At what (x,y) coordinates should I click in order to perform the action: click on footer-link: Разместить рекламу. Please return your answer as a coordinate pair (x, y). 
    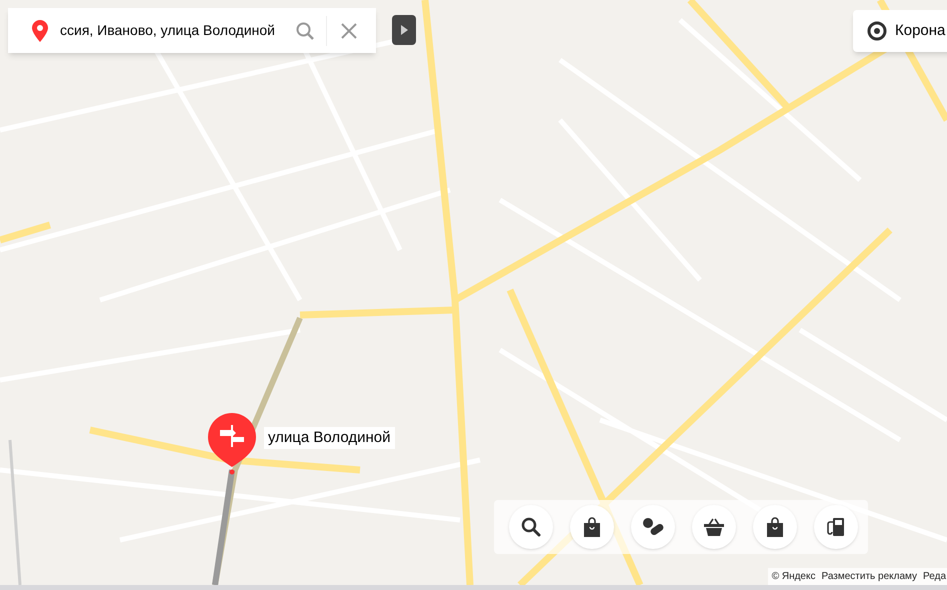
    Looking at the image, I should click on (869, 576).